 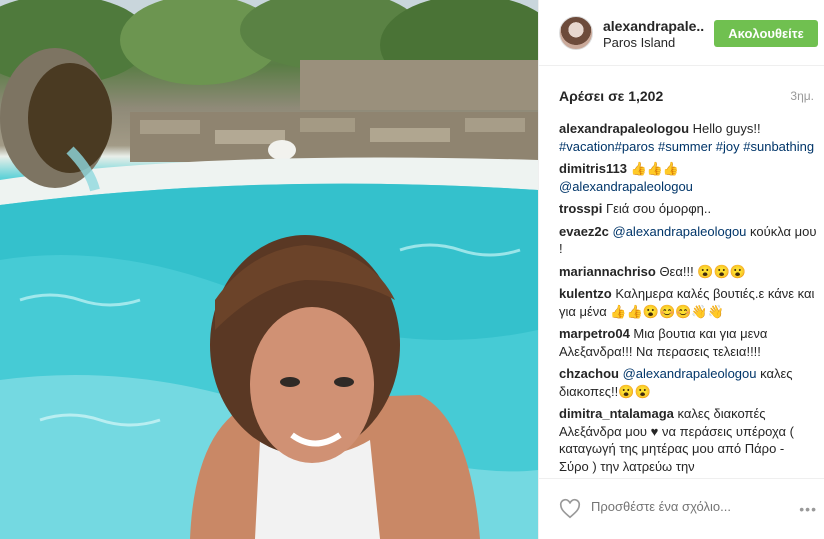 What do you see at coordinates (616, 413) in the screenshot?
I see `comment-username: dimitra_ntalamaga` at bounding box center [616, 413].